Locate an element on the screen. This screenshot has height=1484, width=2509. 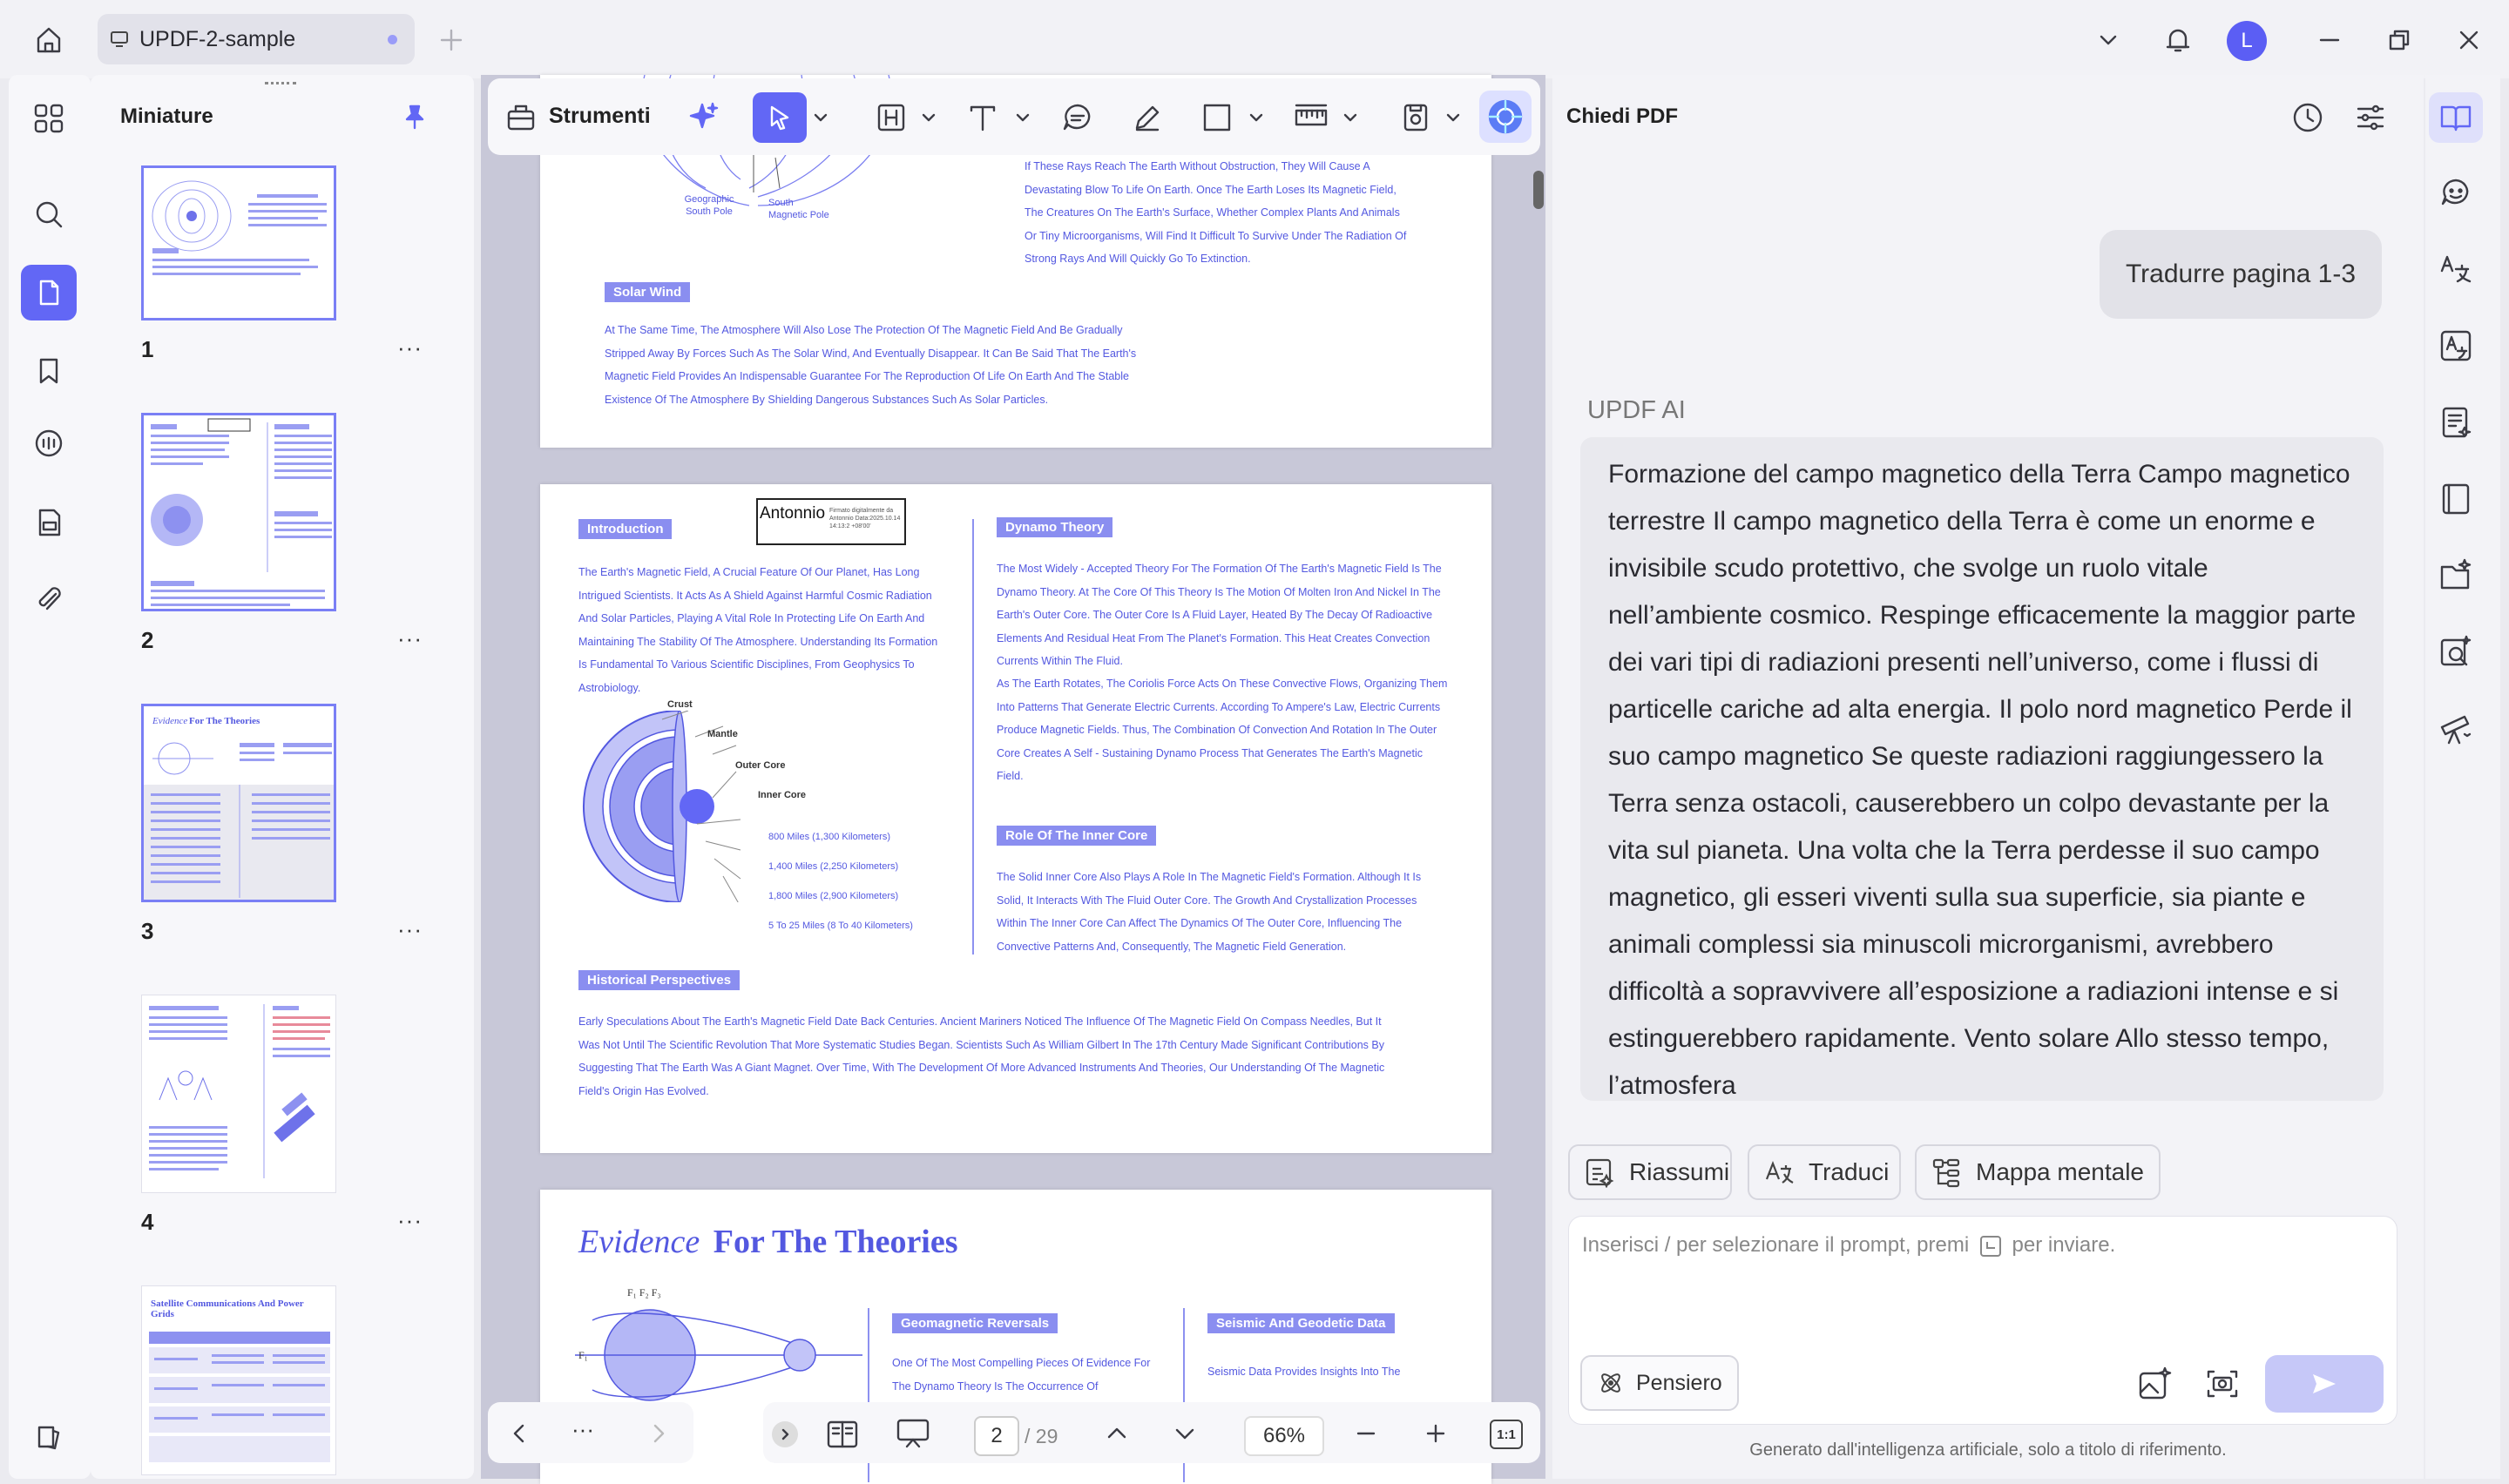
chat-pdf-icon is located at coordinates (2456, 118).